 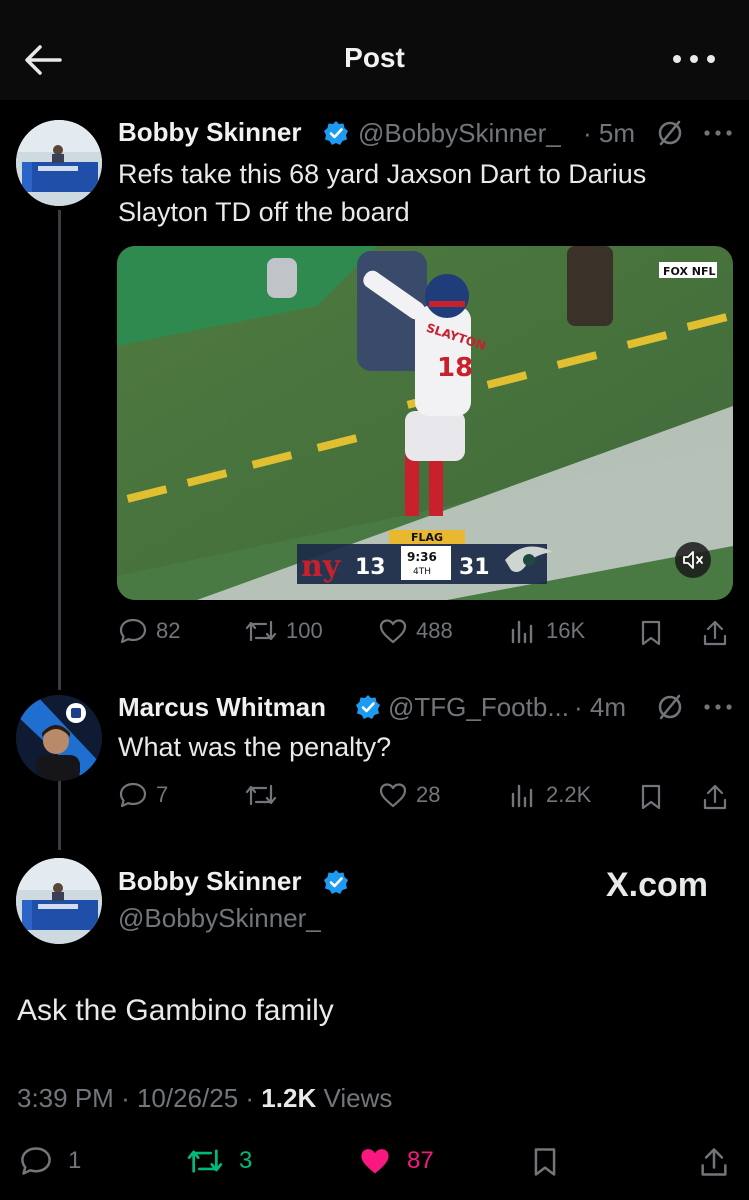 I want to click on views-button: 2.2K, so click(x=549, y=795).